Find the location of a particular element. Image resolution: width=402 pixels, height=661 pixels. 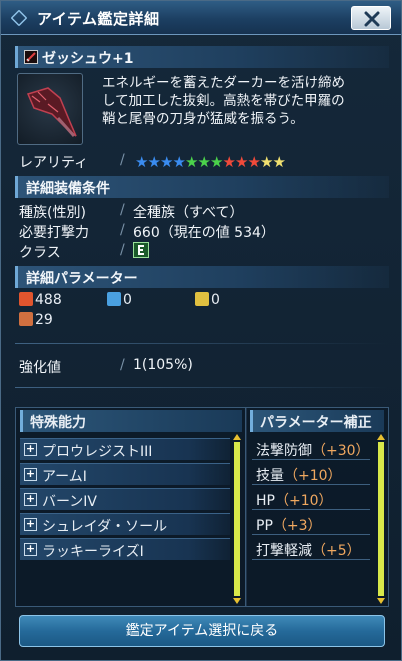

bonus-value: （+3） is located at coordinates (297, 526).